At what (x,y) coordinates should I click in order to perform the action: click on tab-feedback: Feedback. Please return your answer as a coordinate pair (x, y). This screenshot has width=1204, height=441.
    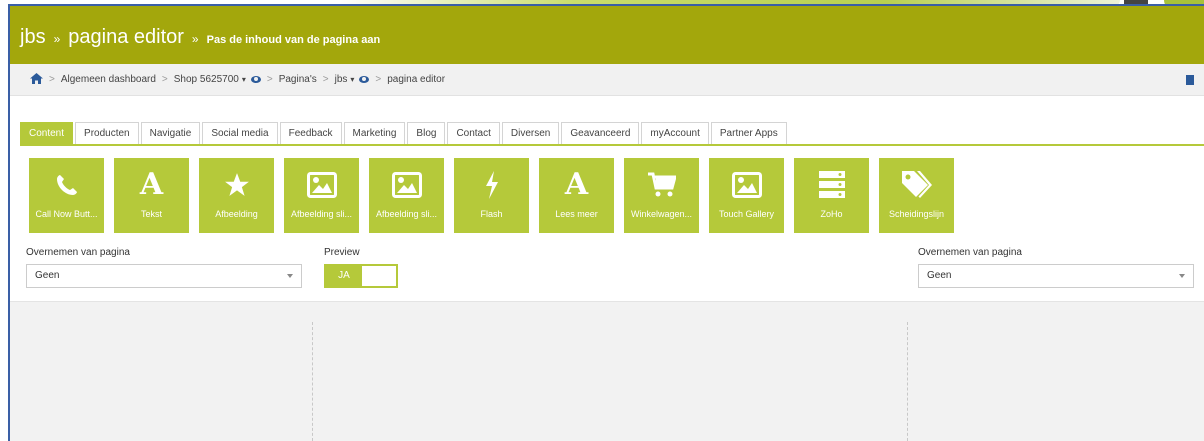
    Looking at the image, I should click on (310, 133).